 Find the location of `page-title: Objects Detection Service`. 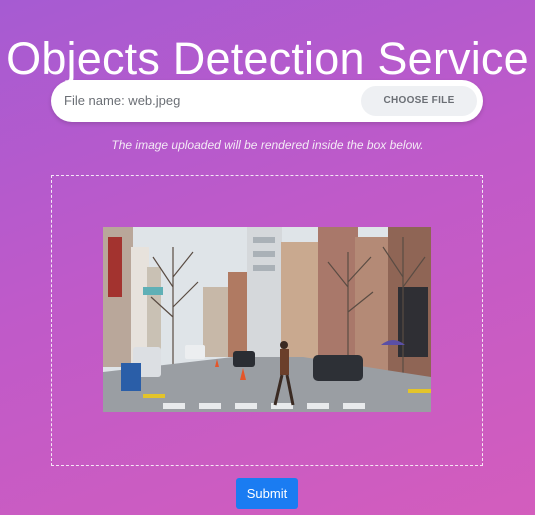

page-title: Objects Detection Service is located at coordinates (267, 59).